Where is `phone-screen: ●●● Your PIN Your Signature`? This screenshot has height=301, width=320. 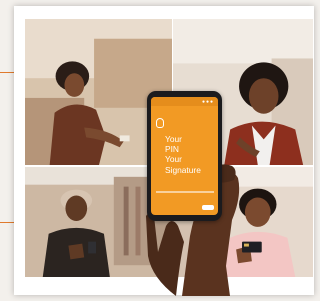
phone-screen: ●●● Your PIN Your Signature is located at coordinates (184, 156).